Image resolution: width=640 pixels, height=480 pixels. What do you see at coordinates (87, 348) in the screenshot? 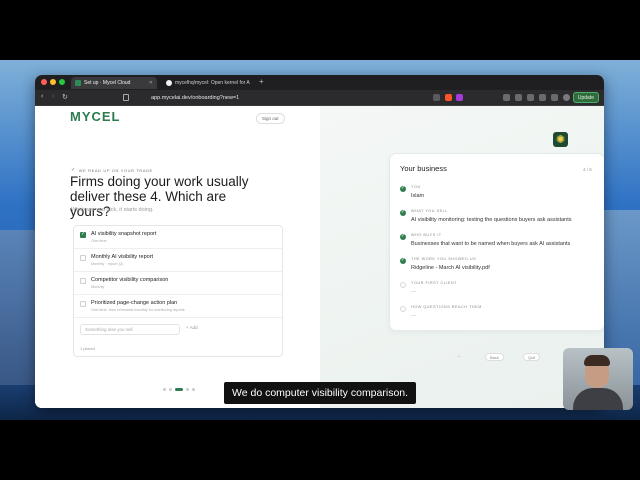
I see `picked-count: 1 picked` at bounding box center [87, 348].